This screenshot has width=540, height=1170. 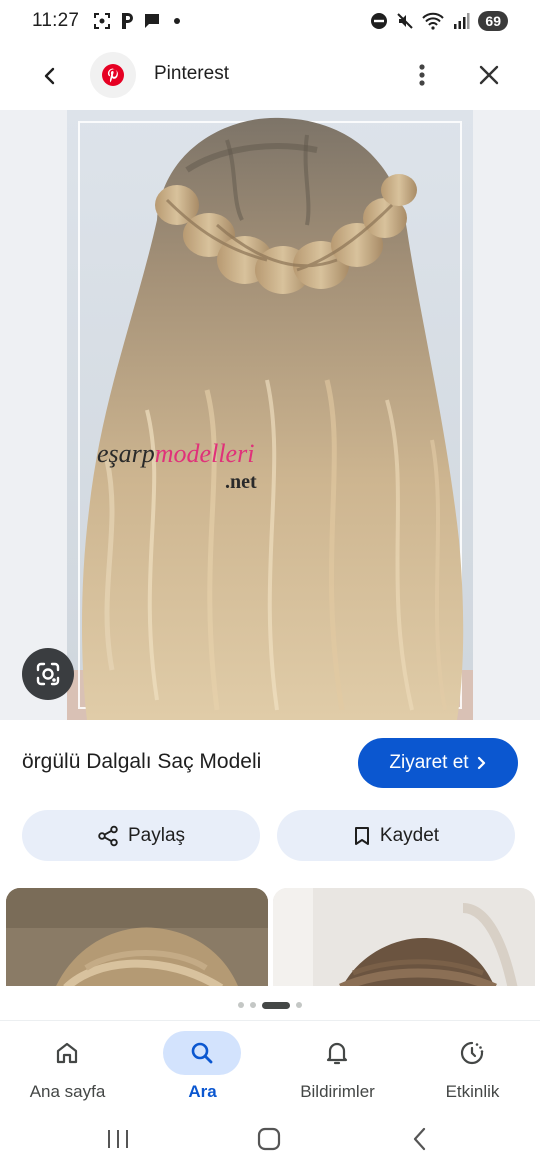 I want to click on arrow-back-icon, so click(x=49, y=76).